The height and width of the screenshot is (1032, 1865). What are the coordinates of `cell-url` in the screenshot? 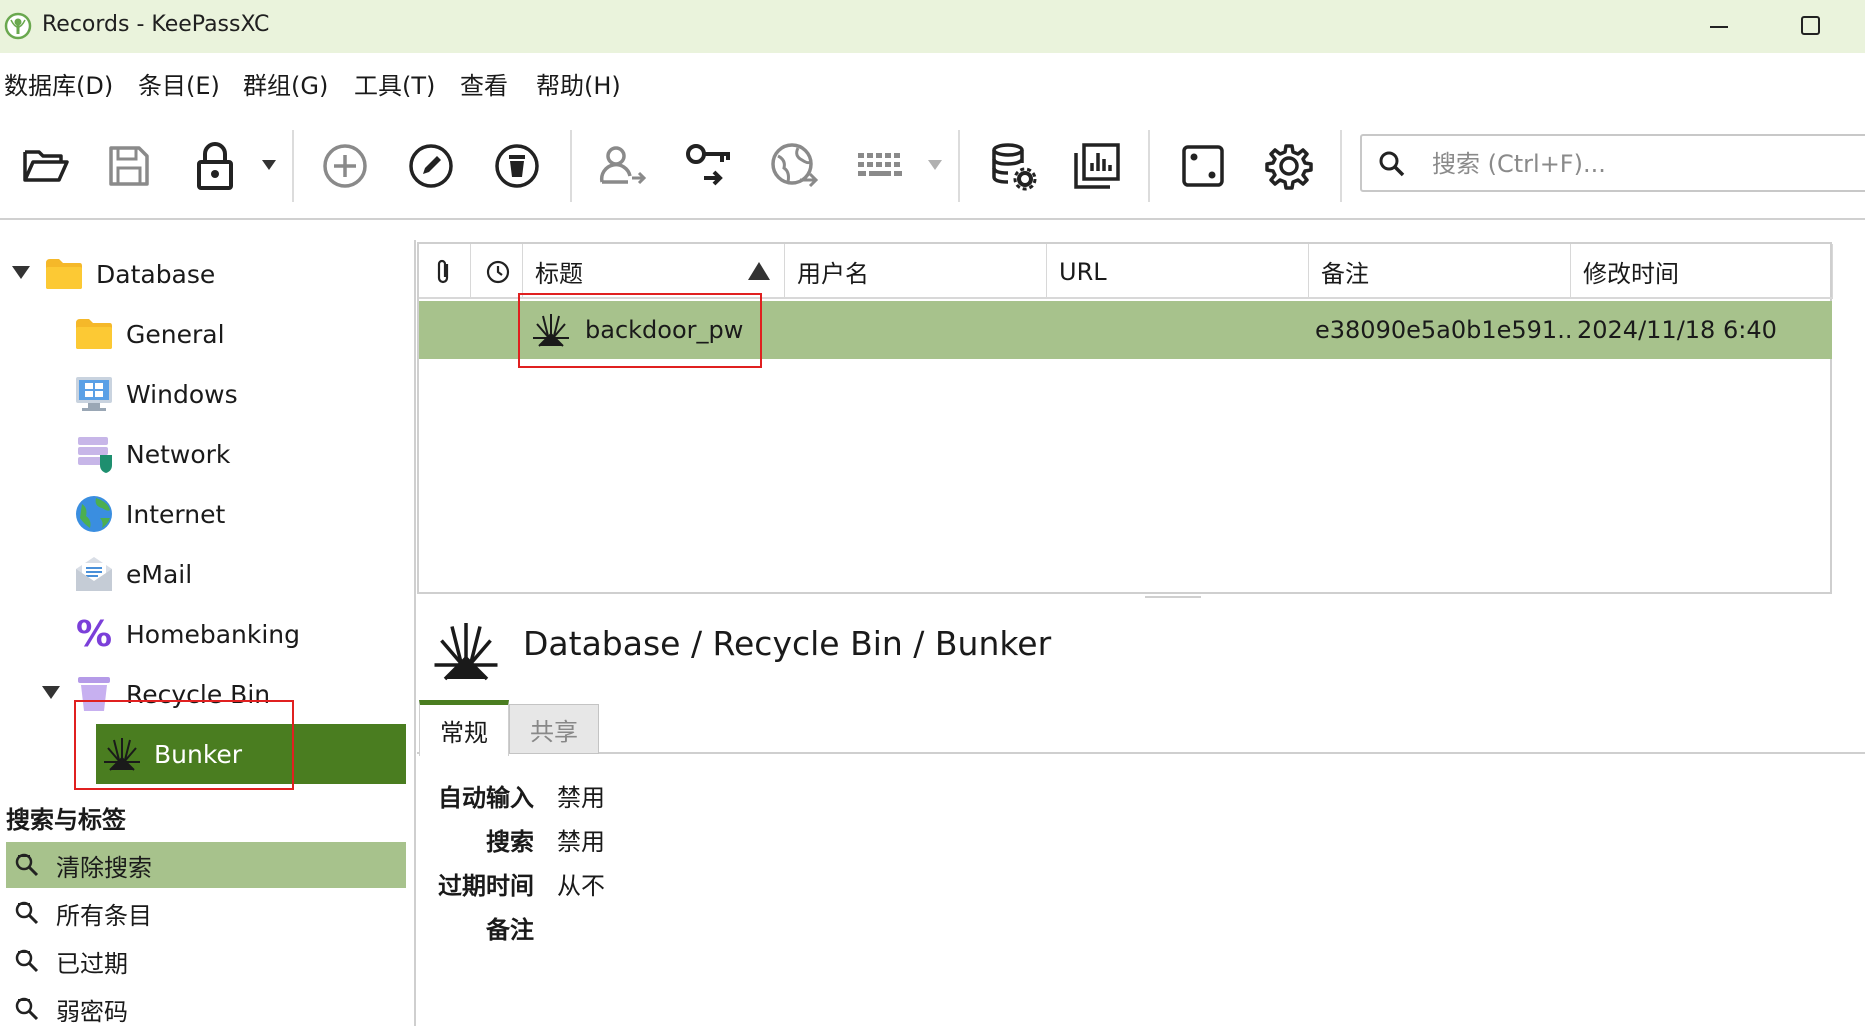 It's located at (1180, 330).